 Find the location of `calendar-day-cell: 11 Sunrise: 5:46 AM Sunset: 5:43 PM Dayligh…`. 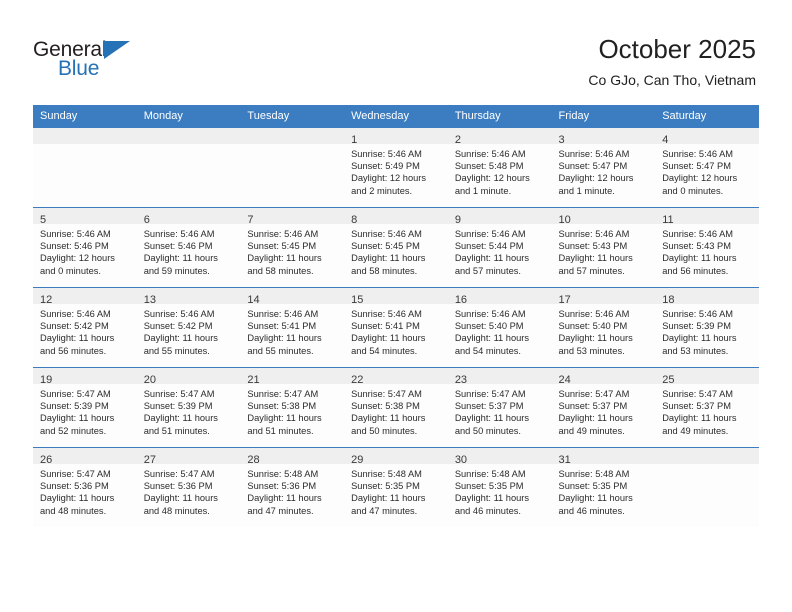

calendar-day-cell: 11 Sunrise: 5:46 AM Sunset: 5:43 PM Dayligh… is located at coordinates (707, 247).